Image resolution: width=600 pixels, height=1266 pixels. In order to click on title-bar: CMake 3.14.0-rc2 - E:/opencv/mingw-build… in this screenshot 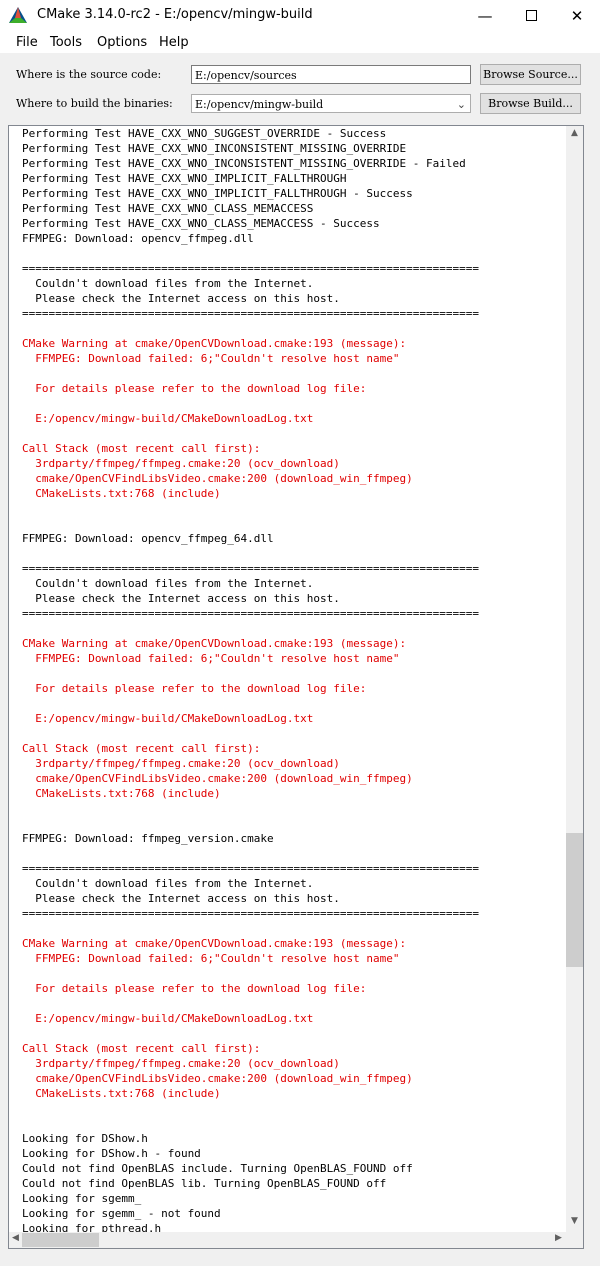, I will do `click(300, 15)`.